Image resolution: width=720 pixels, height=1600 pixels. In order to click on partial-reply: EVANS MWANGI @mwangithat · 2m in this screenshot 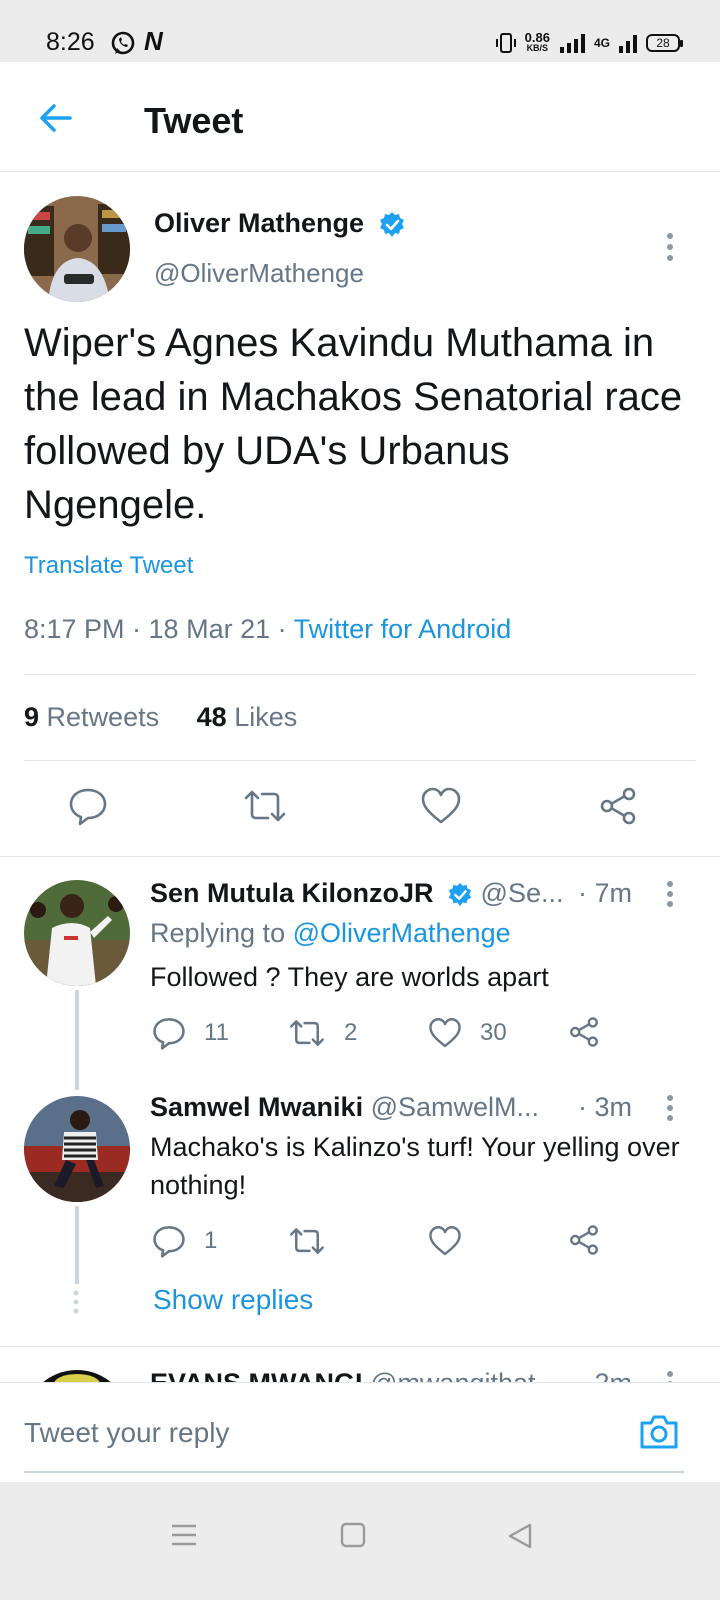, I will do `click(360, 1365)`.